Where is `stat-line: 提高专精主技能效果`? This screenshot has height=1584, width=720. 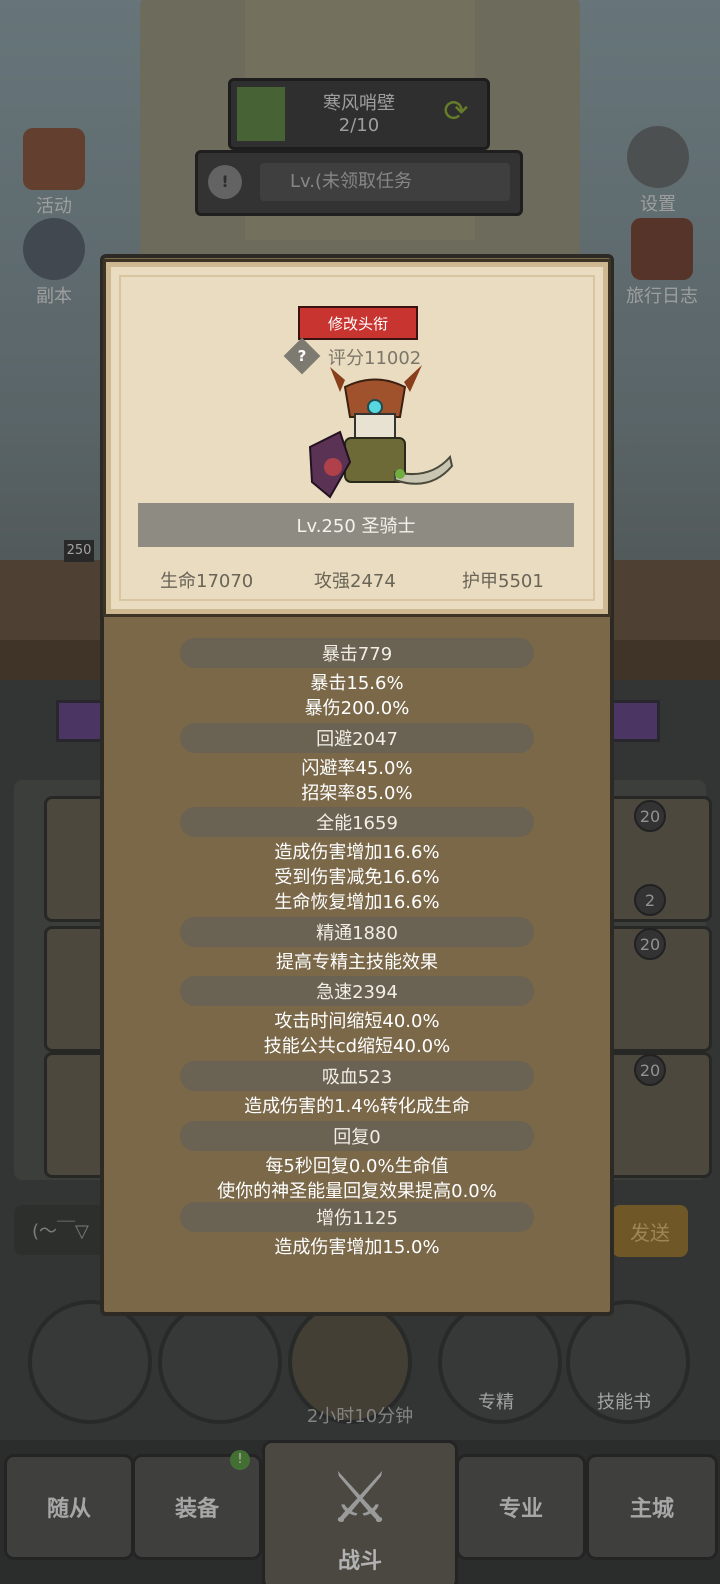 stat-line: 提高专精主技能效果 is located at coordinates (357, 962).